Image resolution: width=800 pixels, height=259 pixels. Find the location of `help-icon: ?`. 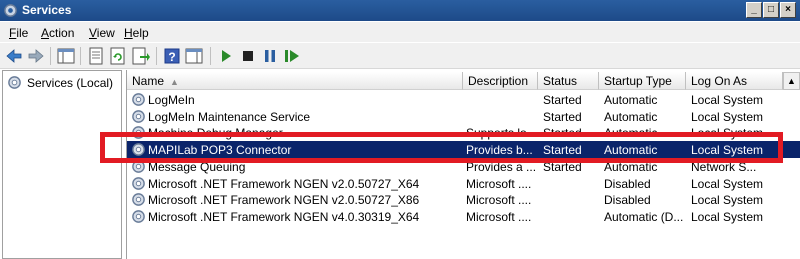

help-icon: ? is located at coordinates (172, 56).